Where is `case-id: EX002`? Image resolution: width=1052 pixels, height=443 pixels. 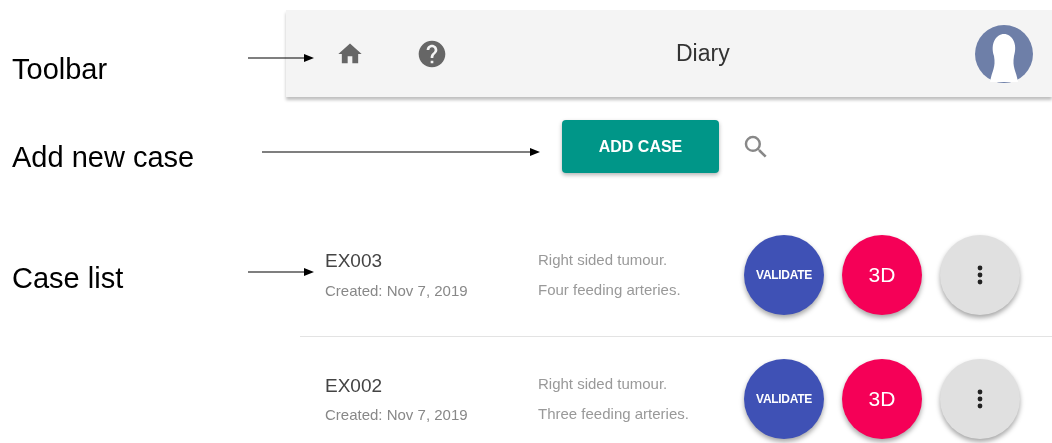 case-id: EX002 is located at coordinates (354, 385).